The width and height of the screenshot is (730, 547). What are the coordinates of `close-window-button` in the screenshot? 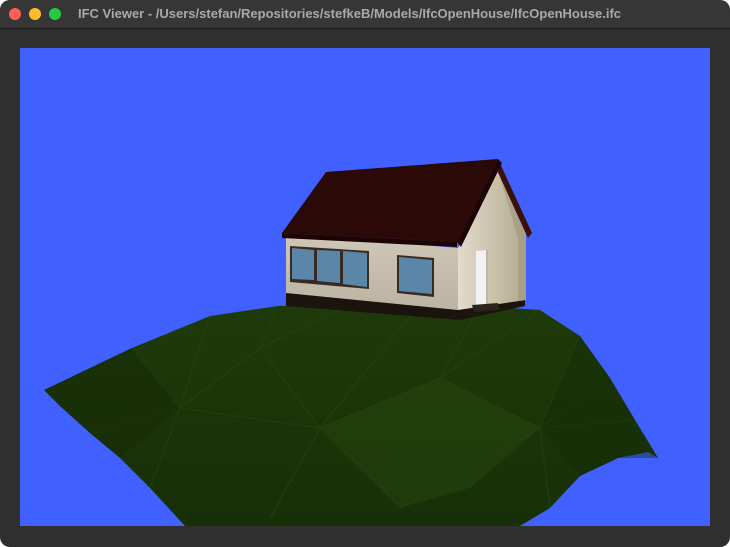 It's located at (15, 14).